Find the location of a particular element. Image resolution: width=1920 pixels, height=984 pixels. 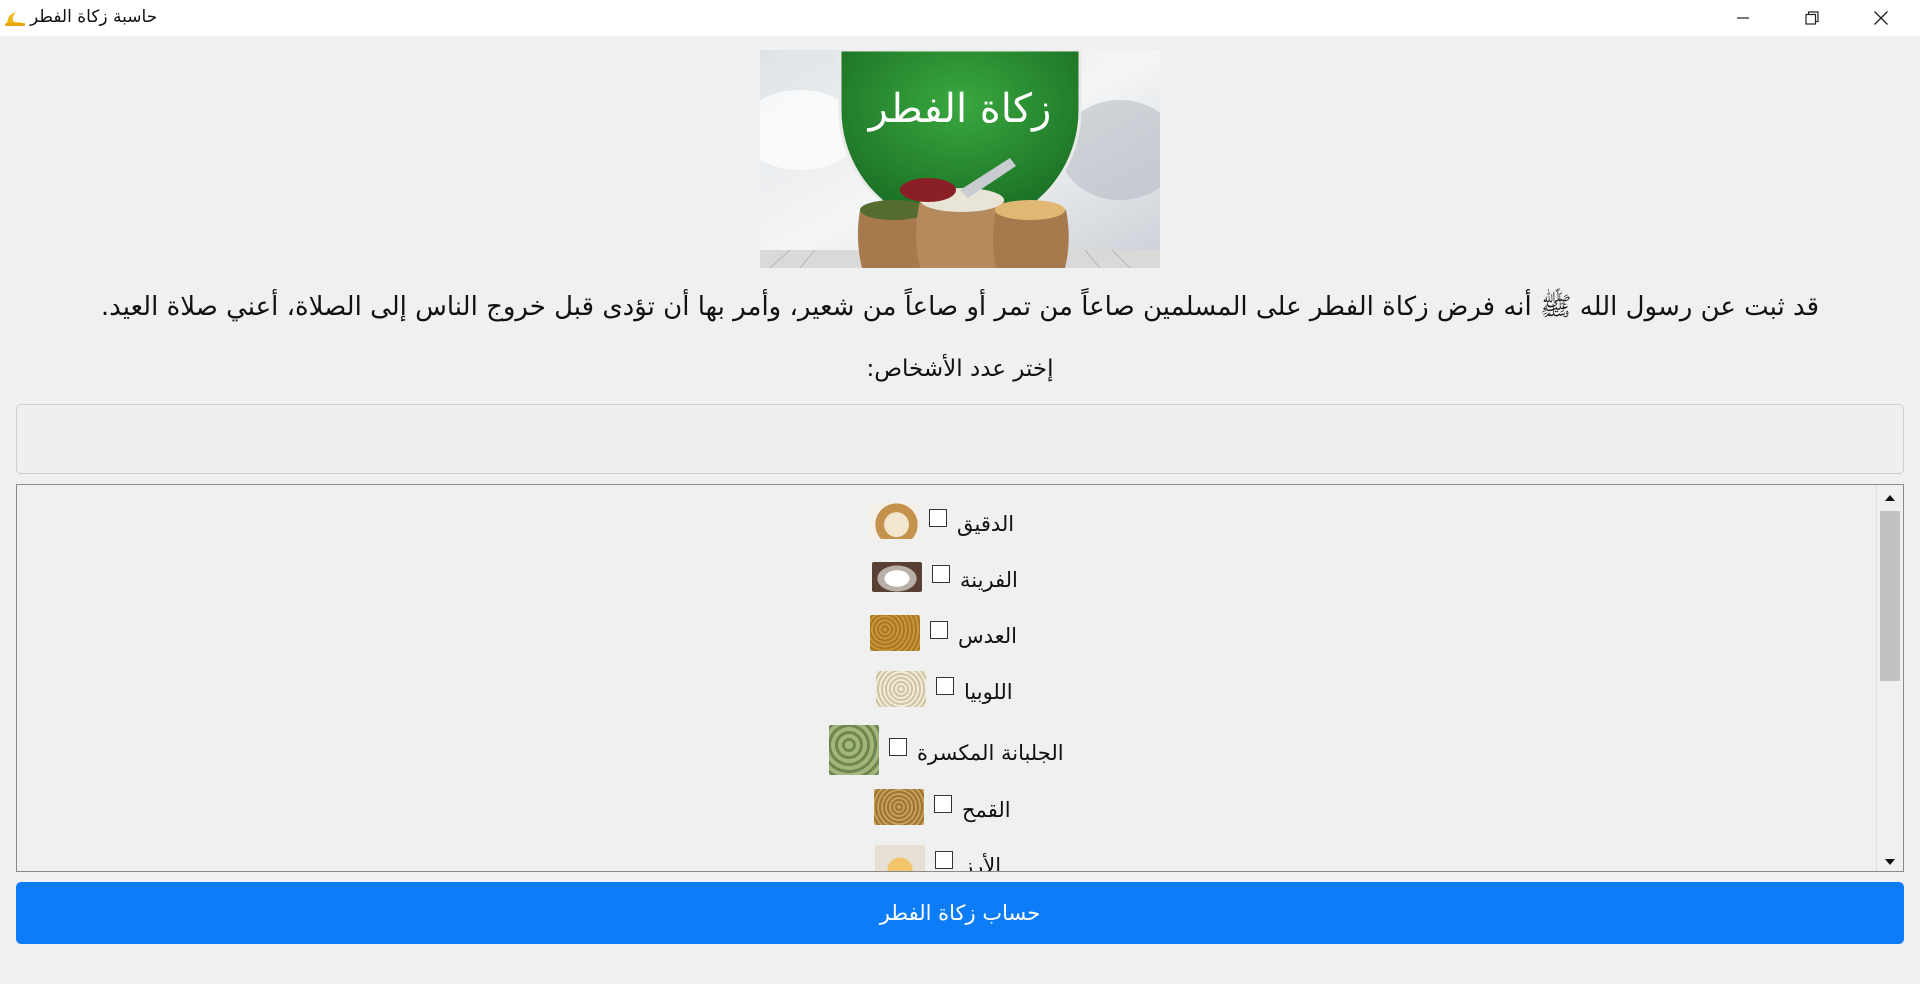

grain-label: الفرينة is located at coordinates (989, 580).